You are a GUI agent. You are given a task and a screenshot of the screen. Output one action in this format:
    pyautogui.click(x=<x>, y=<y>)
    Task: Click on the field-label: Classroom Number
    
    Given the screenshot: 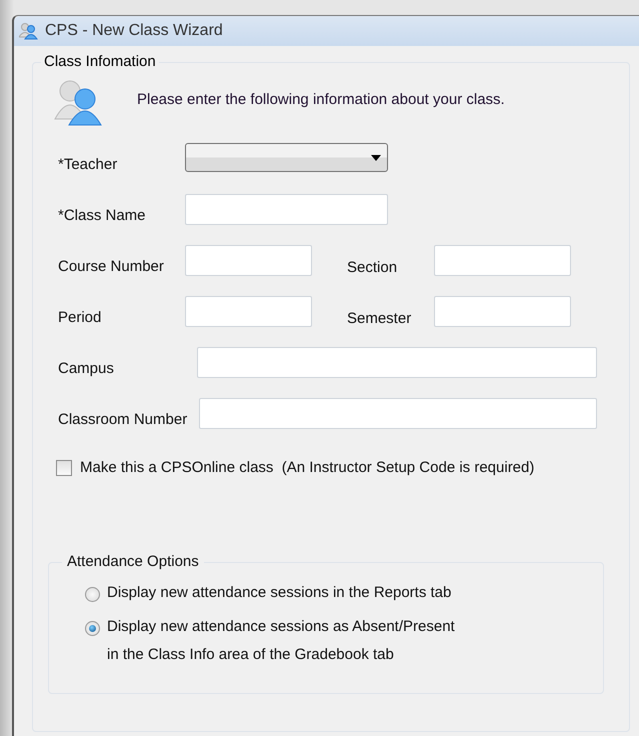 What is the action you would take?
    pyautogui.click(x=123, y=420)
    